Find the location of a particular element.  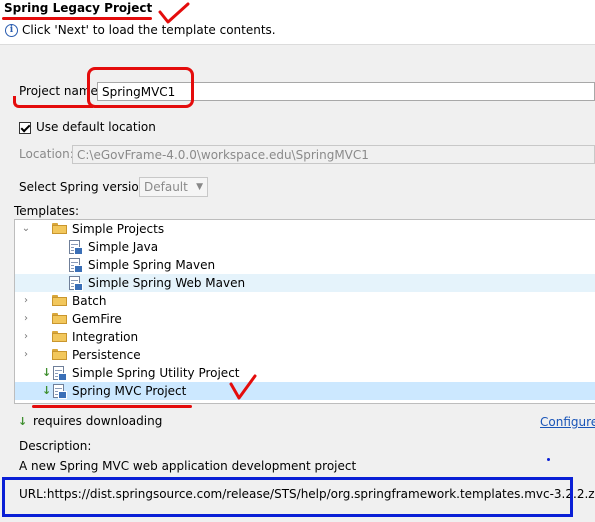

tree-item-simple-spring-utility-project: ↓ Simple Spring Utility Project is located at coordinates (305, 373).